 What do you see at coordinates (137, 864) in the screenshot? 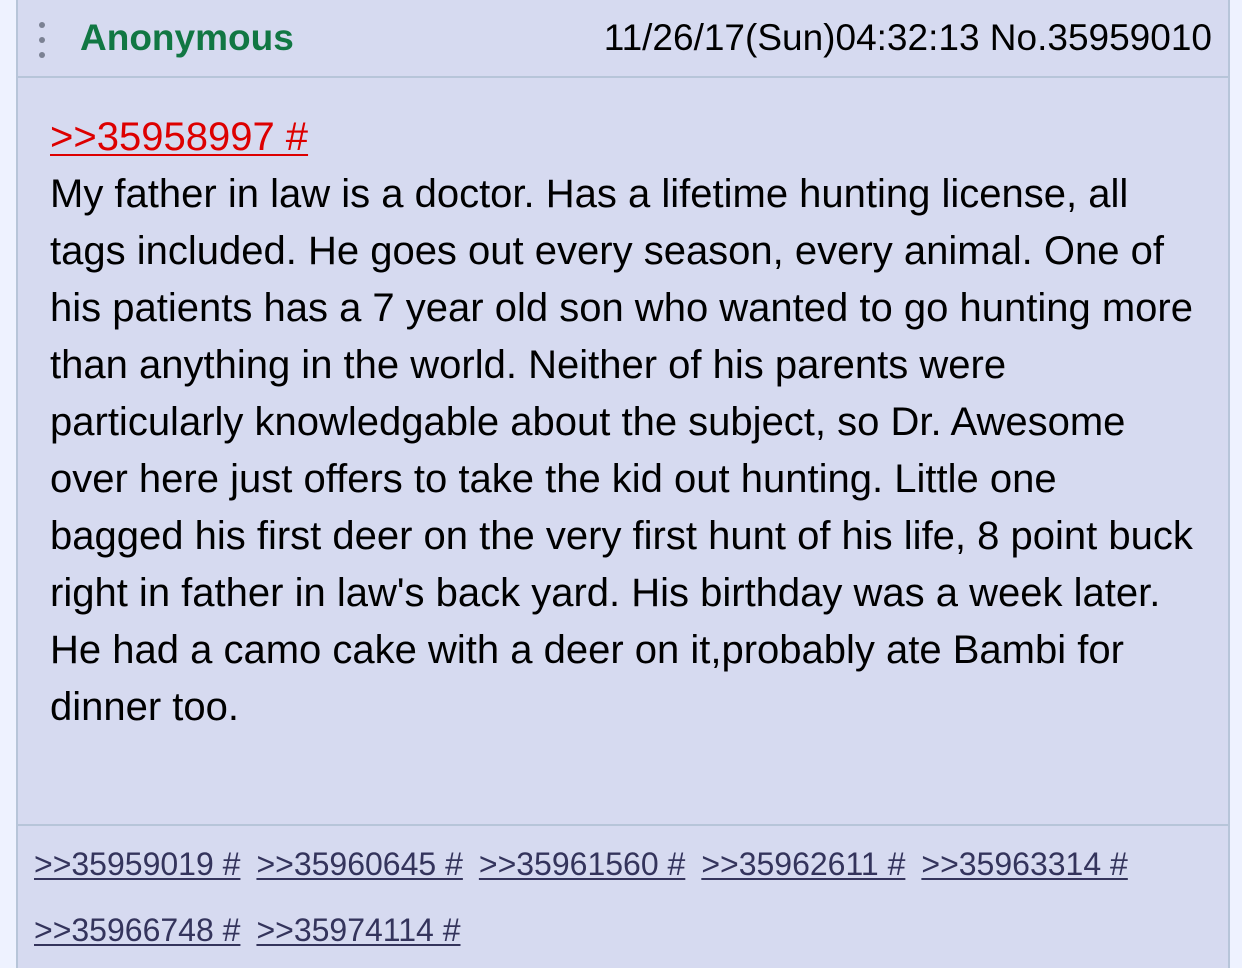
I see `backlink: >>35959019 #` at bounding box center [137, 864].